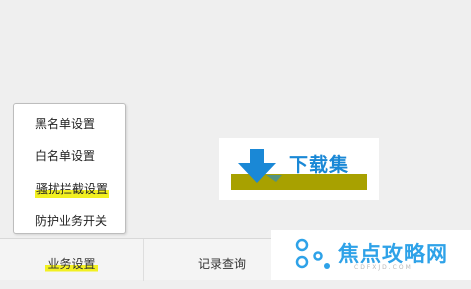  I want to click on popup-menu: 黑名单设置 白名单设置 骚扰拦截设置 防护业务开关, so click(69, 168).